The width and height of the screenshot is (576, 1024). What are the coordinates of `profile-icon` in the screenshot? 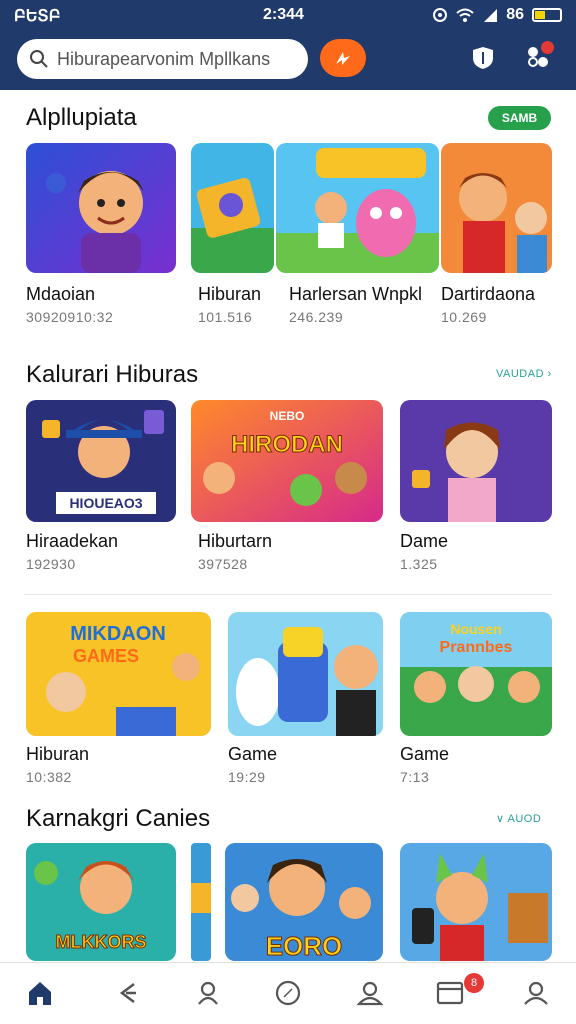 It's located at (536, 993).